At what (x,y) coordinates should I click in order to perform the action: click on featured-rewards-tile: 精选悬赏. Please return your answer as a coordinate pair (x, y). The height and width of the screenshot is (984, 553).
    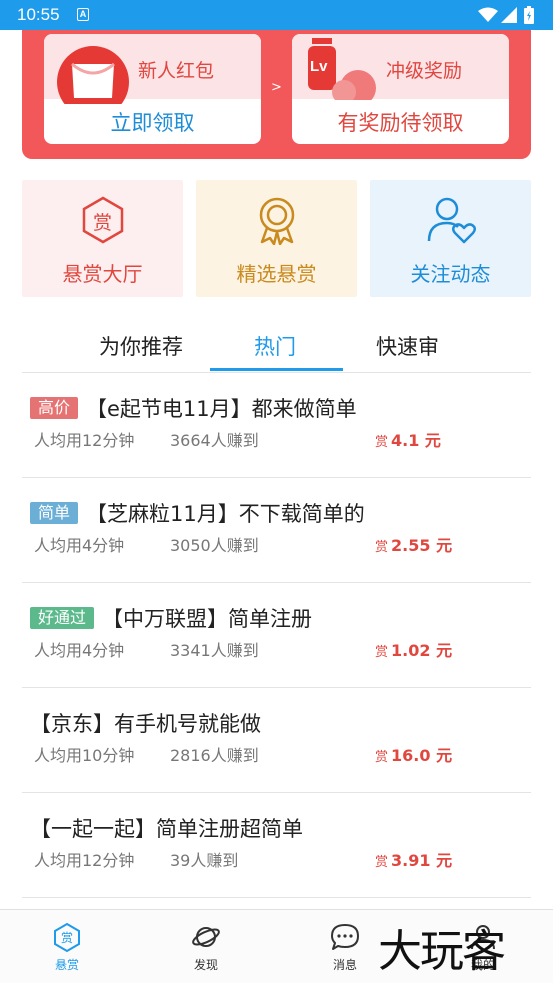
    Looking at the image, I should click on (276, 238).